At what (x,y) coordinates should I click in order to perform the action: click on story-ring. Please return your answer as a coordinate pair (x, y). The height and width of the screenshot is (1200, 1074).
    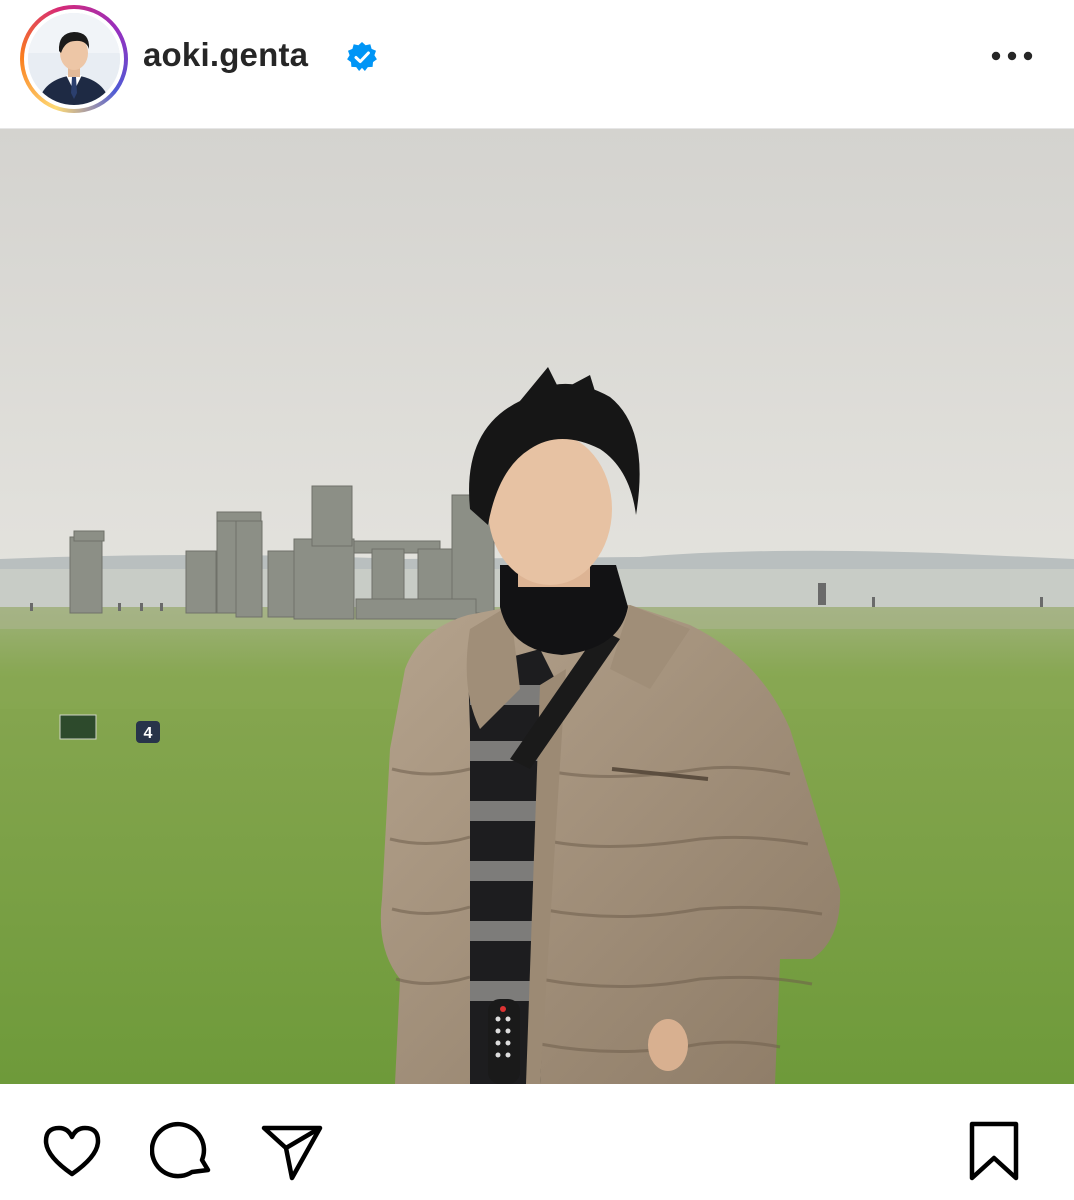
    Looking at the image, I should click on (74, 59).